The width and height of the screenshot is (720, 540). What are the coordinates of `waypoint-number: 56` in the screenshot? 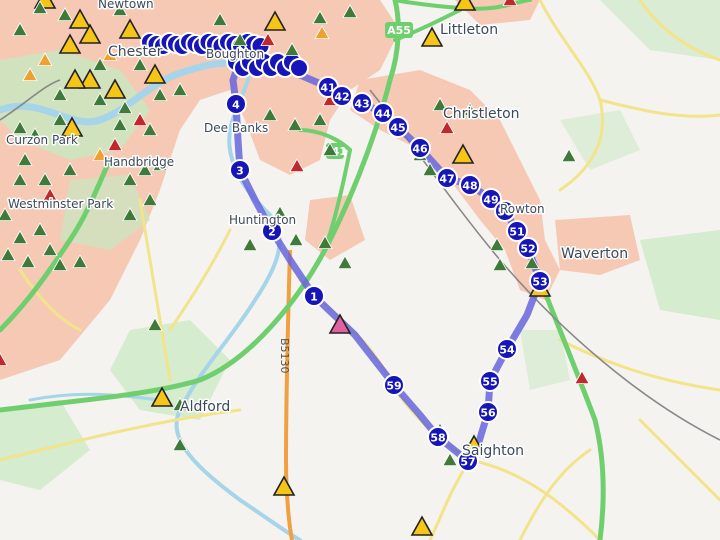 It's located at (488, 413).